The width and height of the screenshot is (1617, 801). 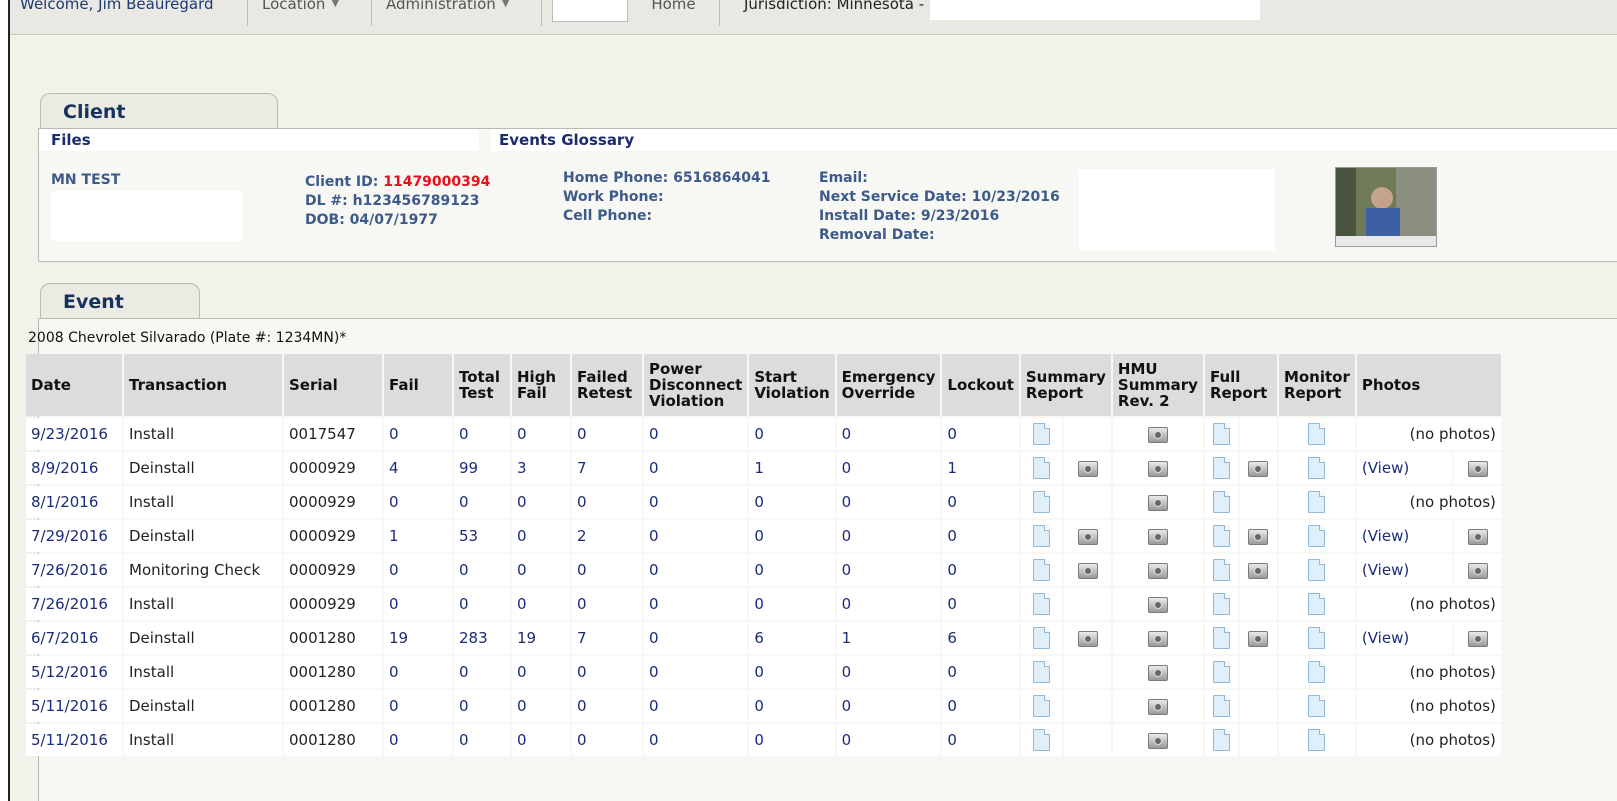 I want to click on column-header-power-disconnect: Power Disconnect Violation, so click(x=696, y=385).